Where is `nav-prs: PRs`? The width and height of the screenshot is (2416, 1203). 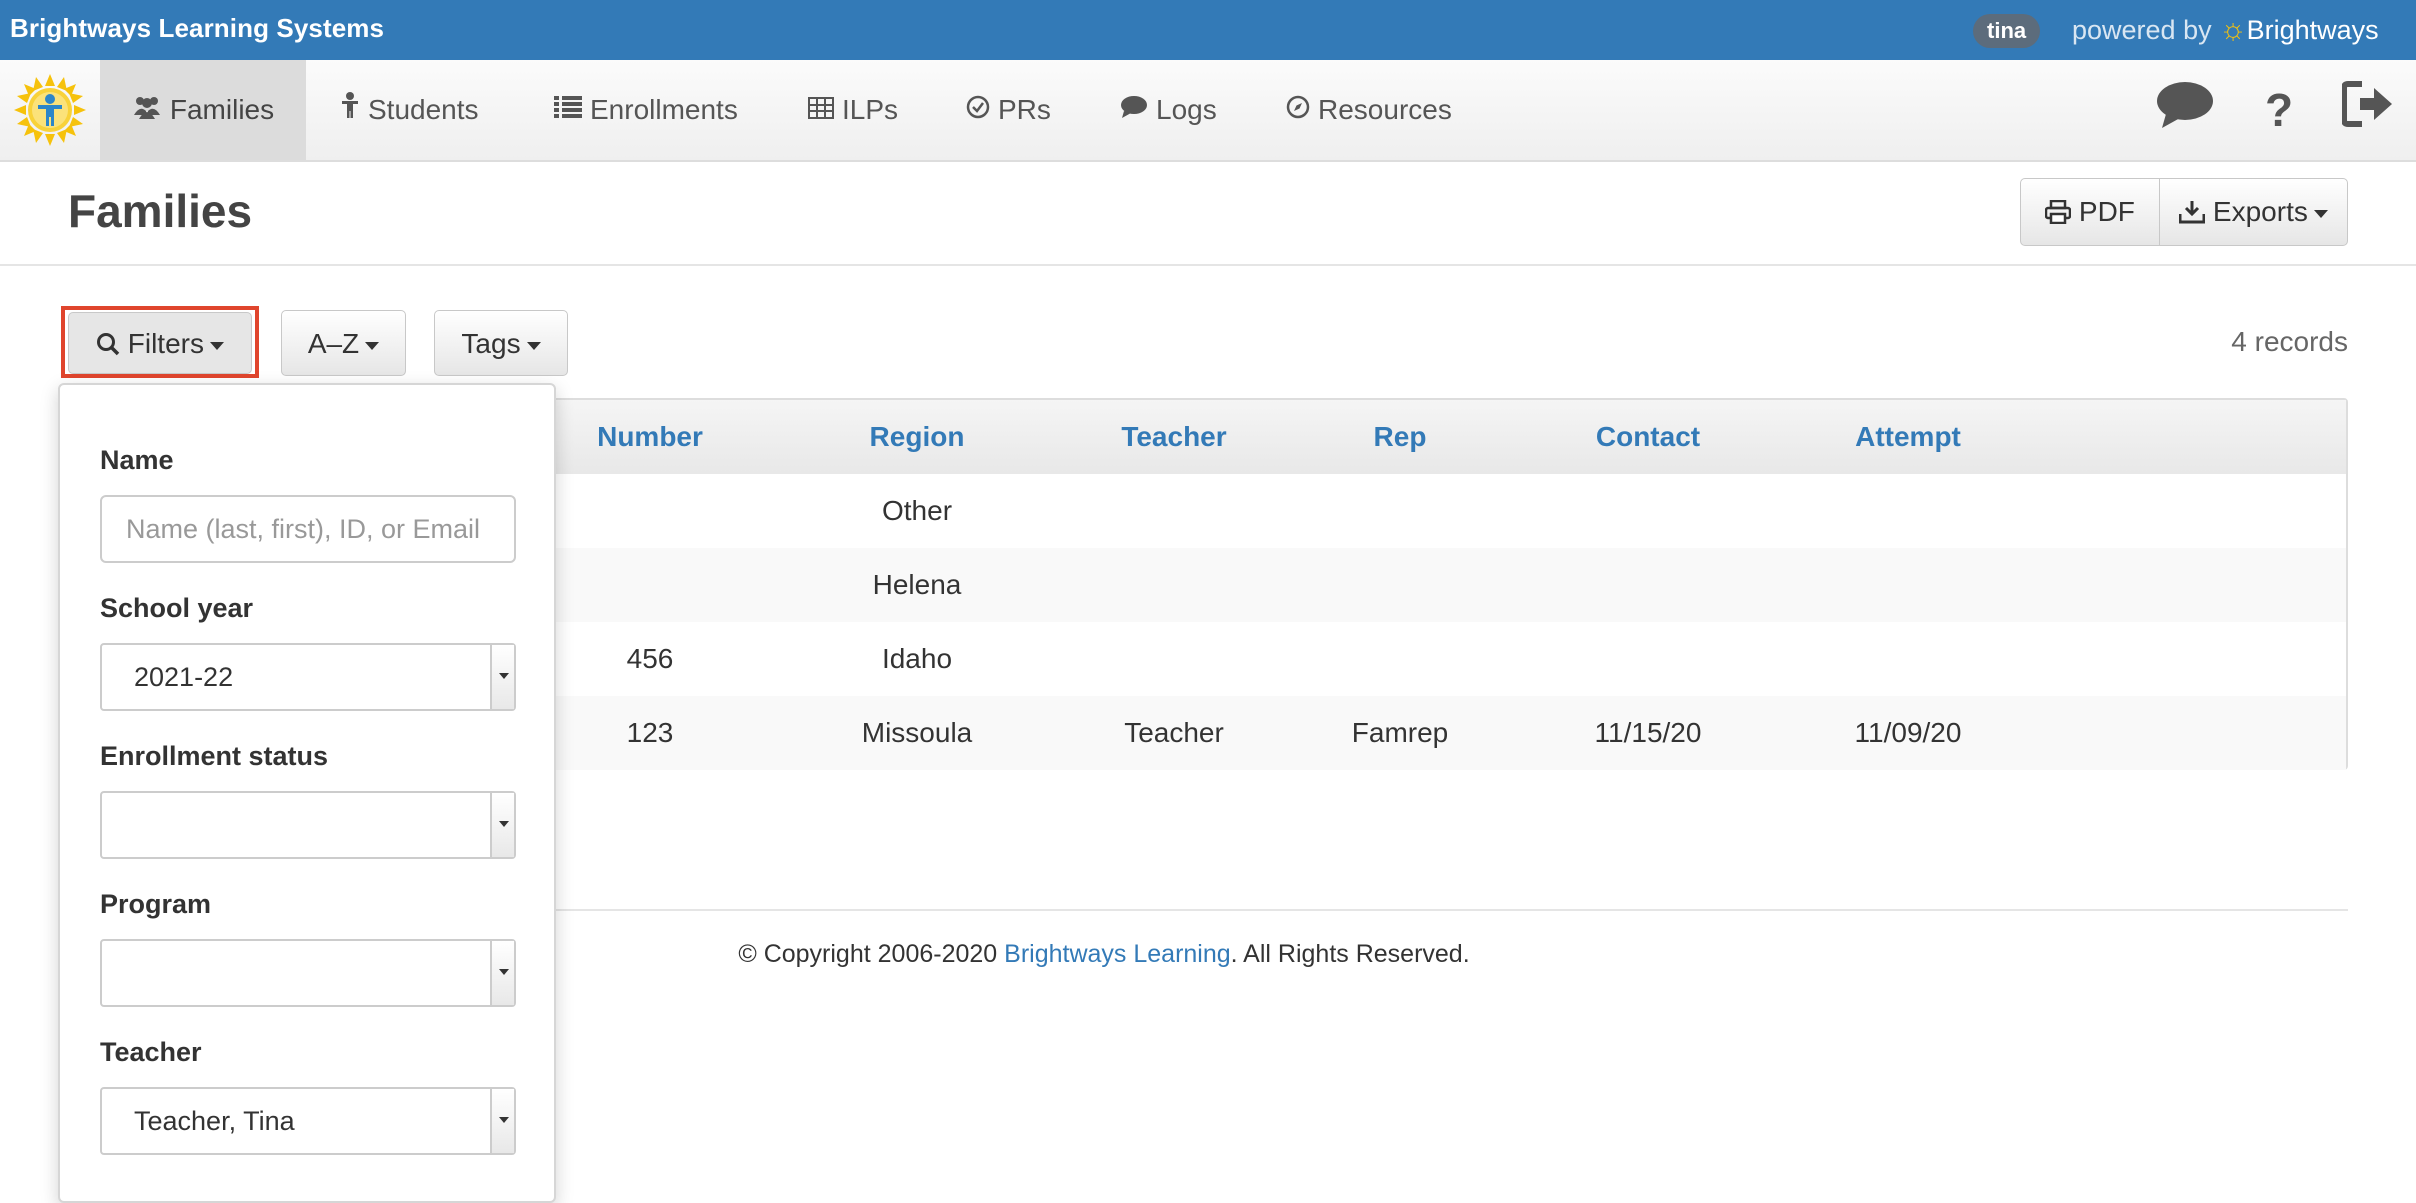 nav-prs: PRs is located at coordinates (1008, 110).